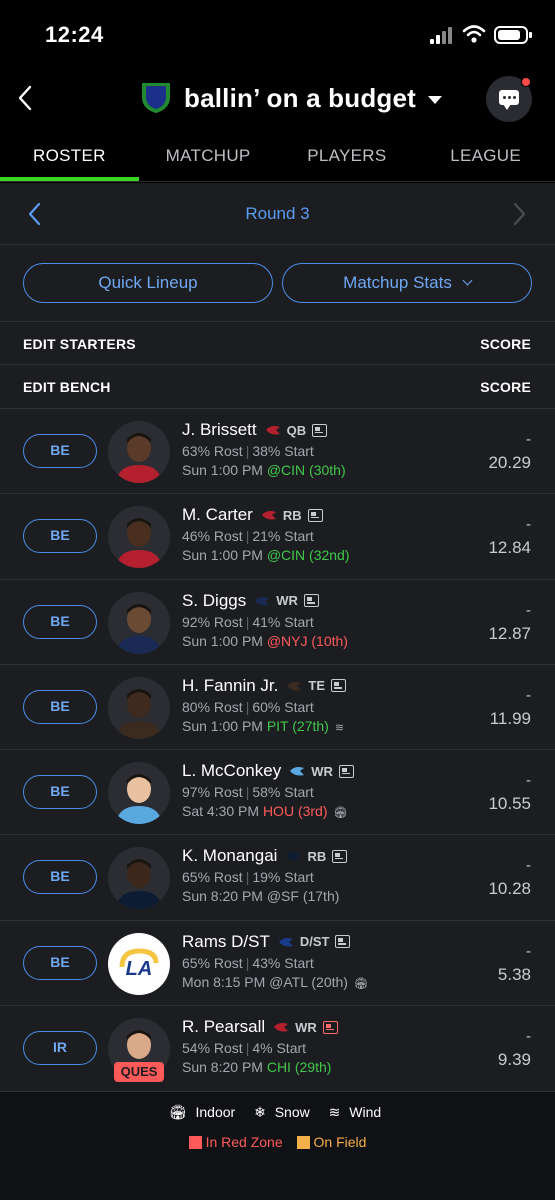 This screenshot has height=1200, width=555. I want to click on player-name: R. Pearsall, so click(223, 1027).